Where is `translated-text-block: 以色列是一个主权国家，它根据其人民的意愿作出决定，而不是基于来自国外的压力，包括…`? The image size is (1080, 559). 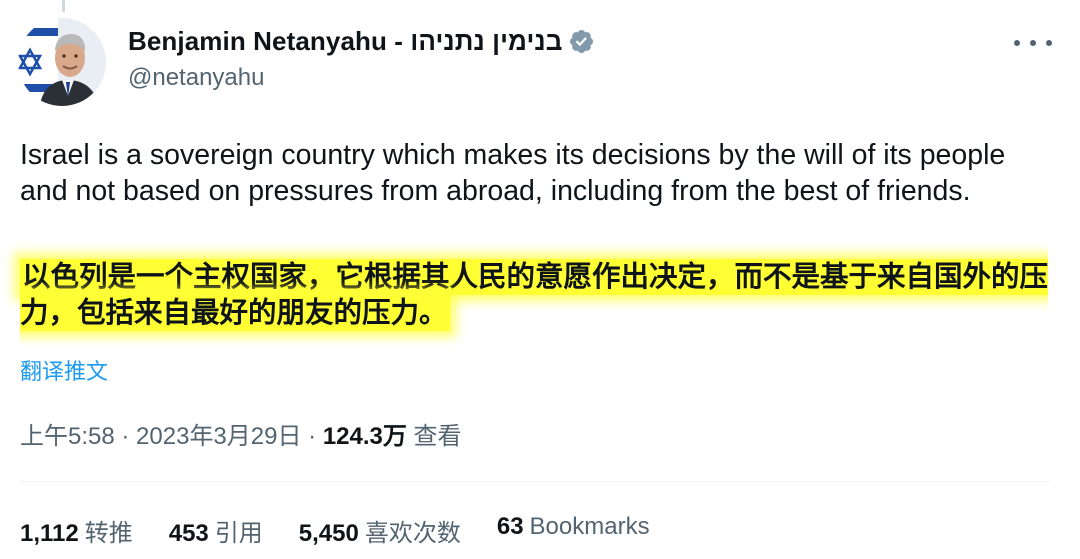
translated-text-block: 以色列是一个主权国家，它根据其人民的意愿作出决定，而不是基于来自国外的压力，包括… is located at coordinates (540, 295).